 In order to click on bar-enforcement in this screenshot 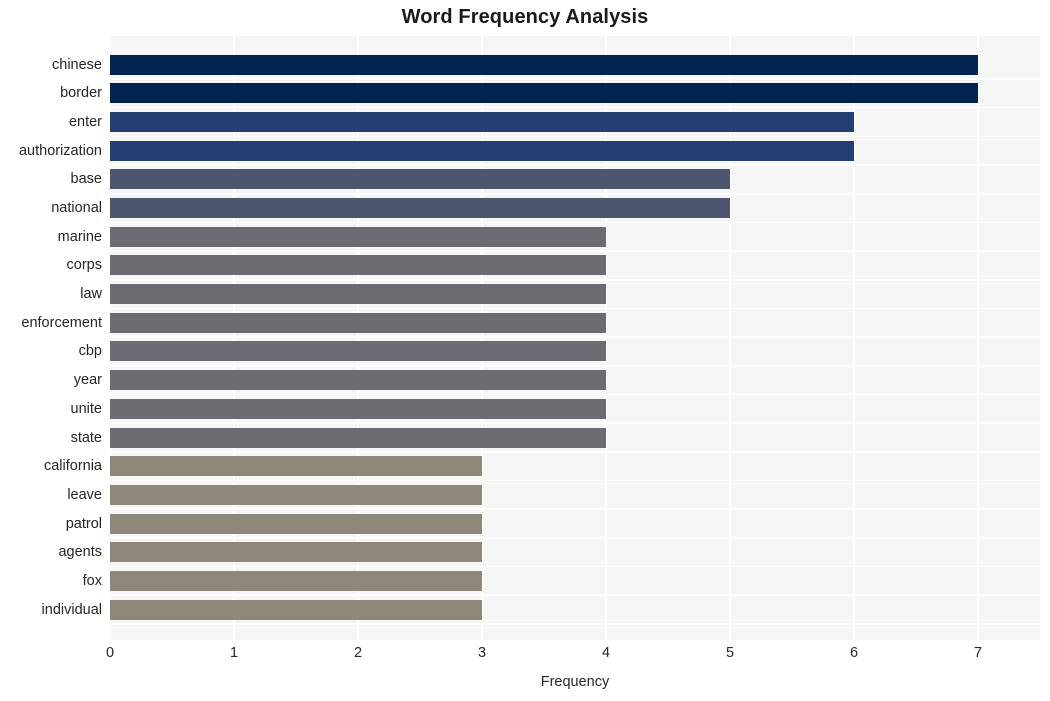, I will do `click(358, 322)`.